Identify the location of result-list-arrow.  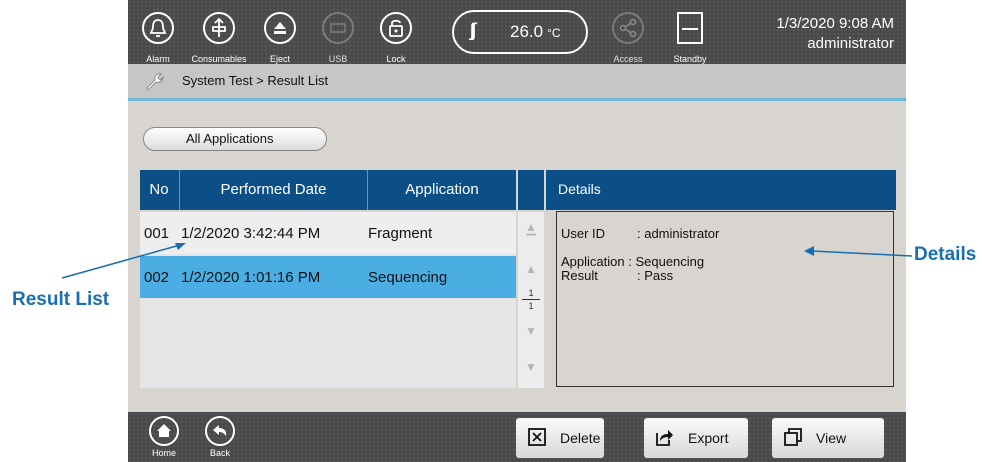
(121, 261).